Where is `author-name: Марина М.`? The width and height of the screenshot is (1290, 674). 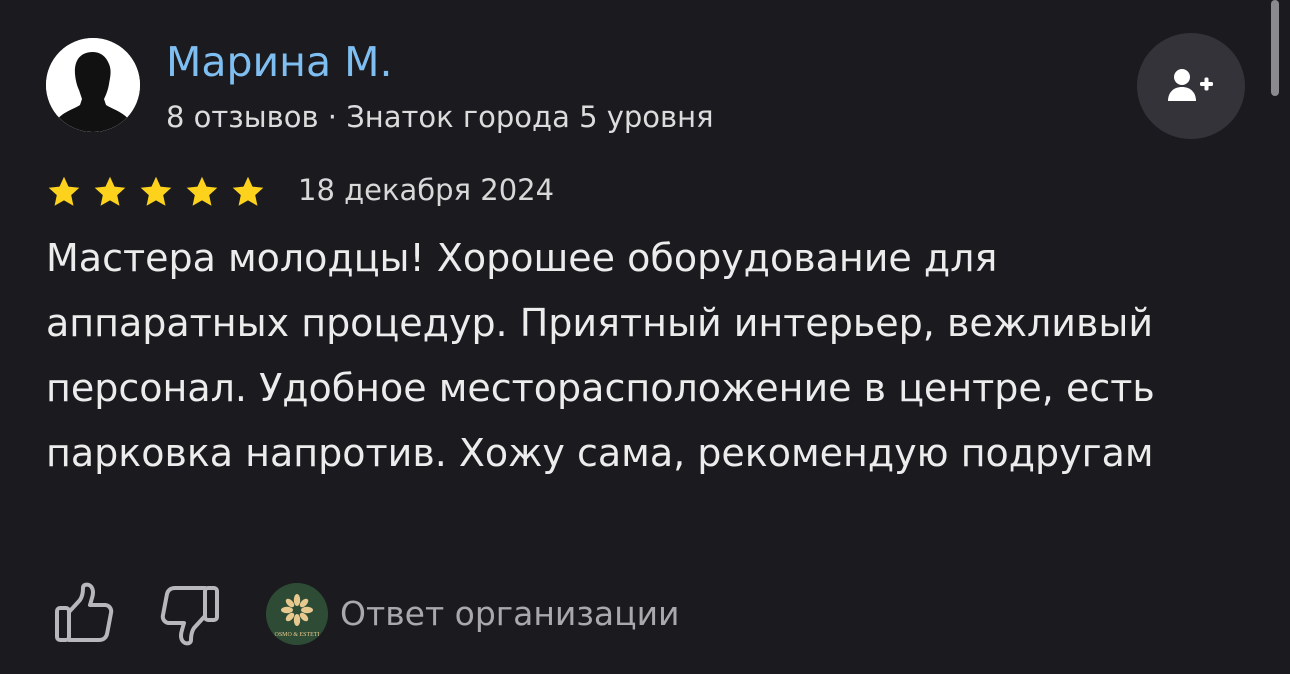
author-name: Марина М. is located at coordinates (279, 62).